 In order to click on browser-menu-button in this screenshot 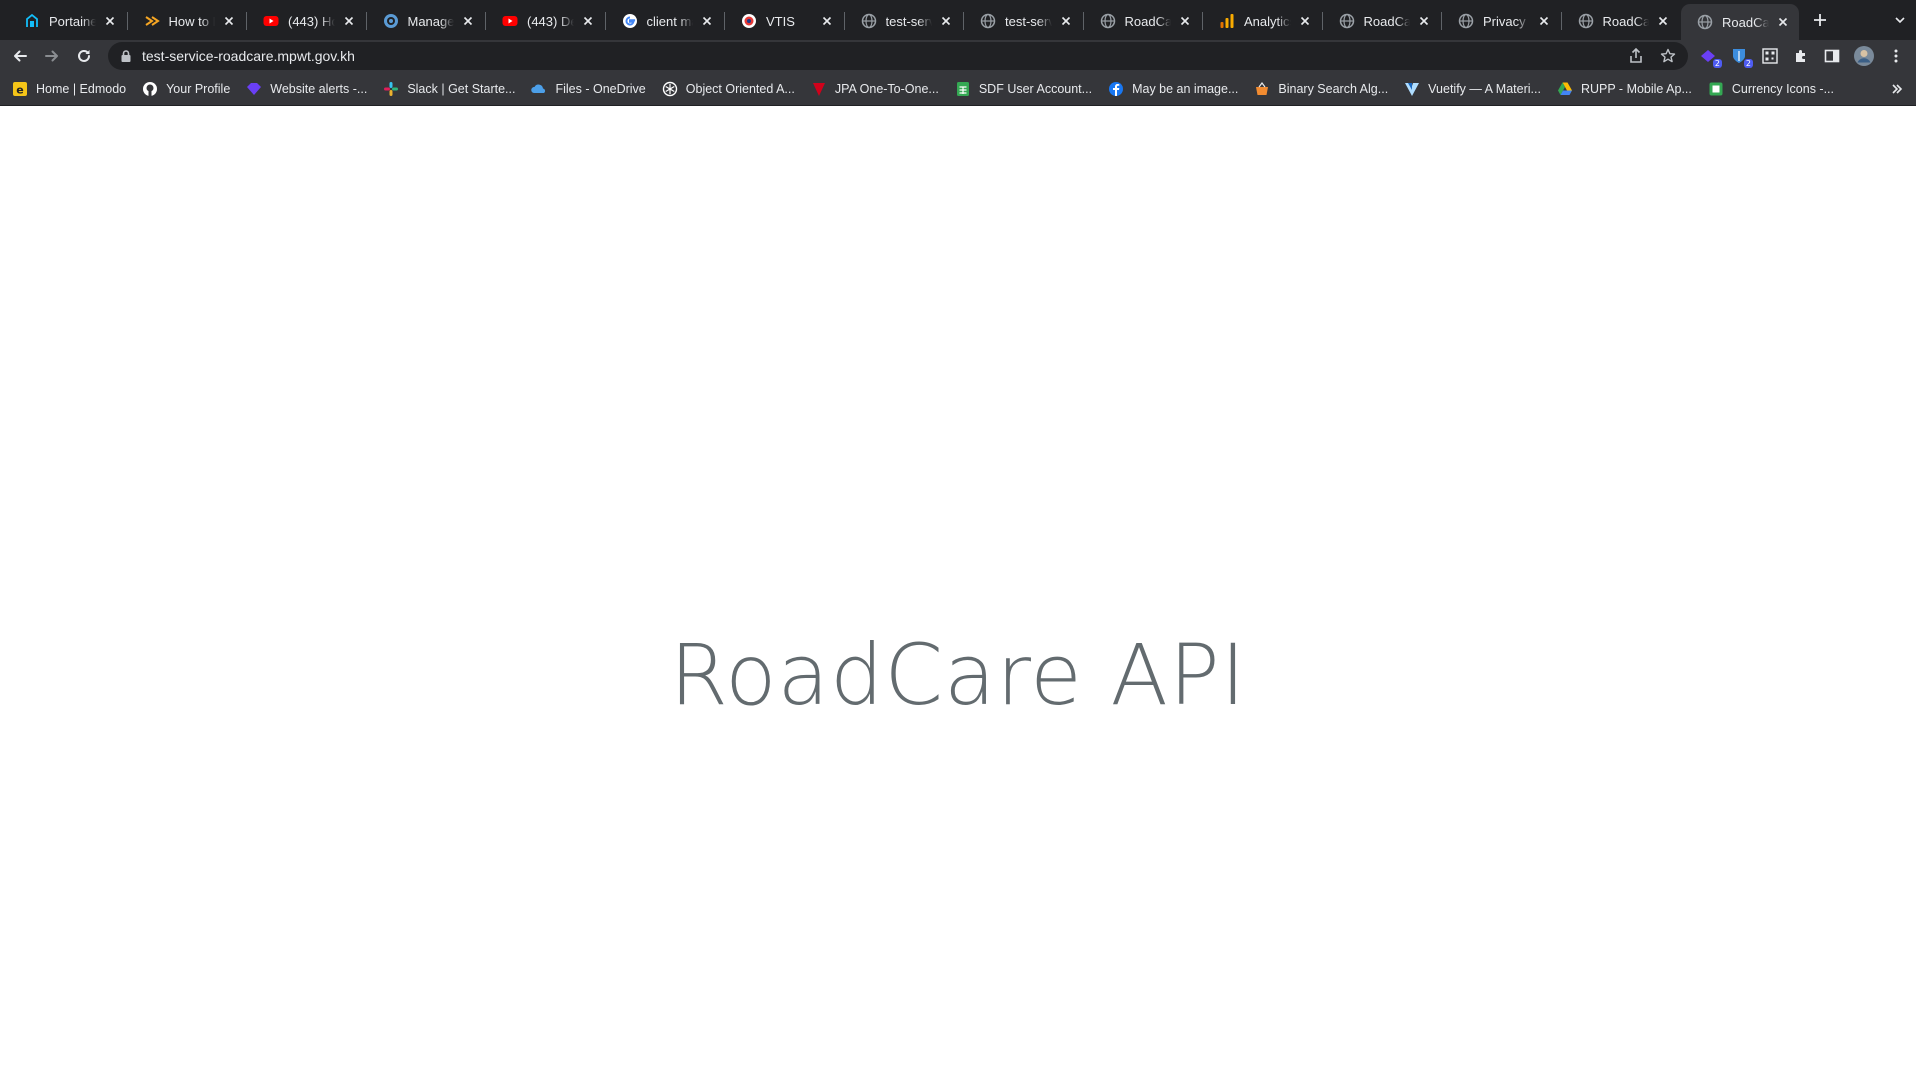, I will do `click(1896, 56)`.